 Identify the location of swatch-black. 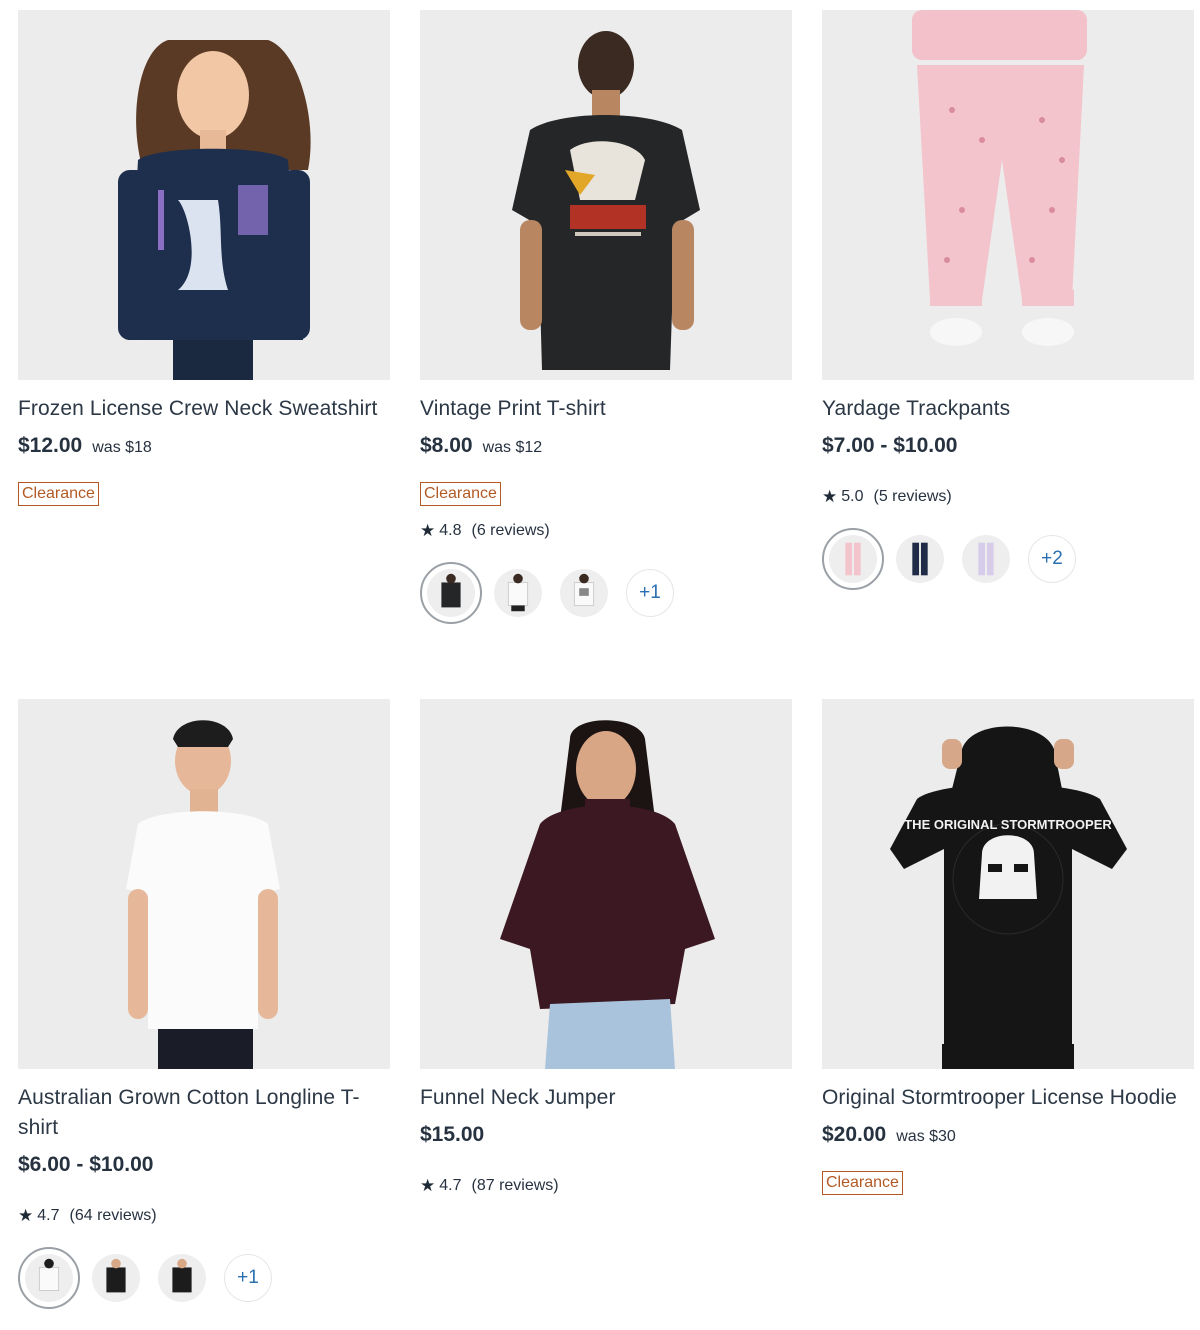
(116, 1278).